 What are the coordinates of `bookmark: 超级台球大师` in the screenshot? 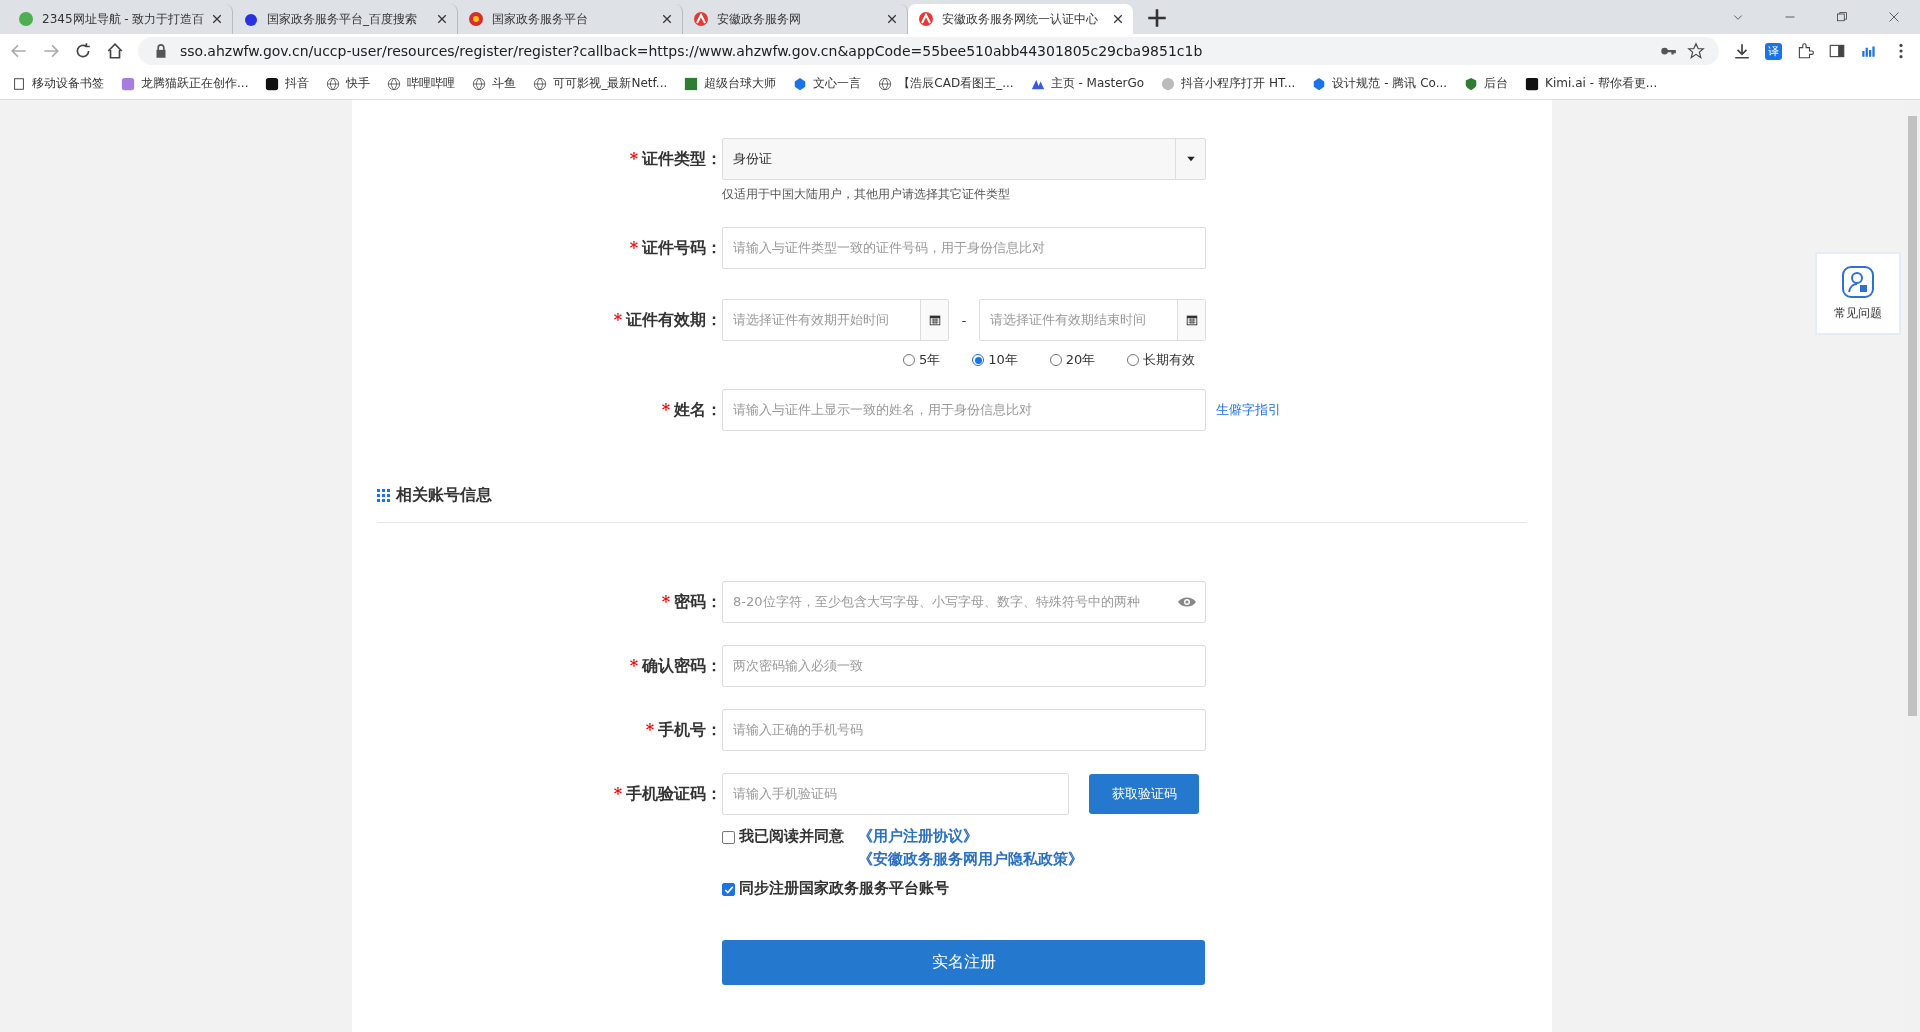 It's located at (730, 83).